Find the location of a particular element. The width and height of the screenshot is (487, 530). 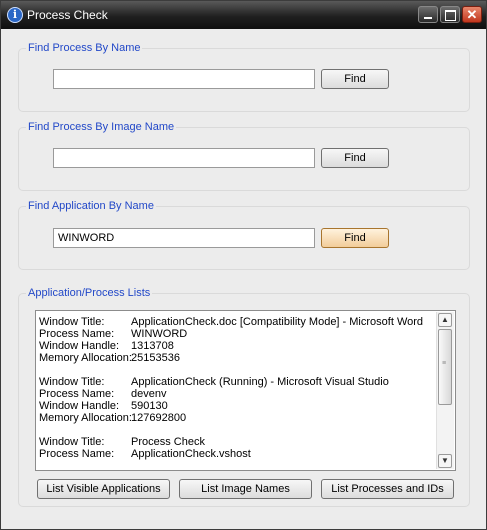

process-name-value: ApplicationCheck.vshost is located at coordinates (191, 454).